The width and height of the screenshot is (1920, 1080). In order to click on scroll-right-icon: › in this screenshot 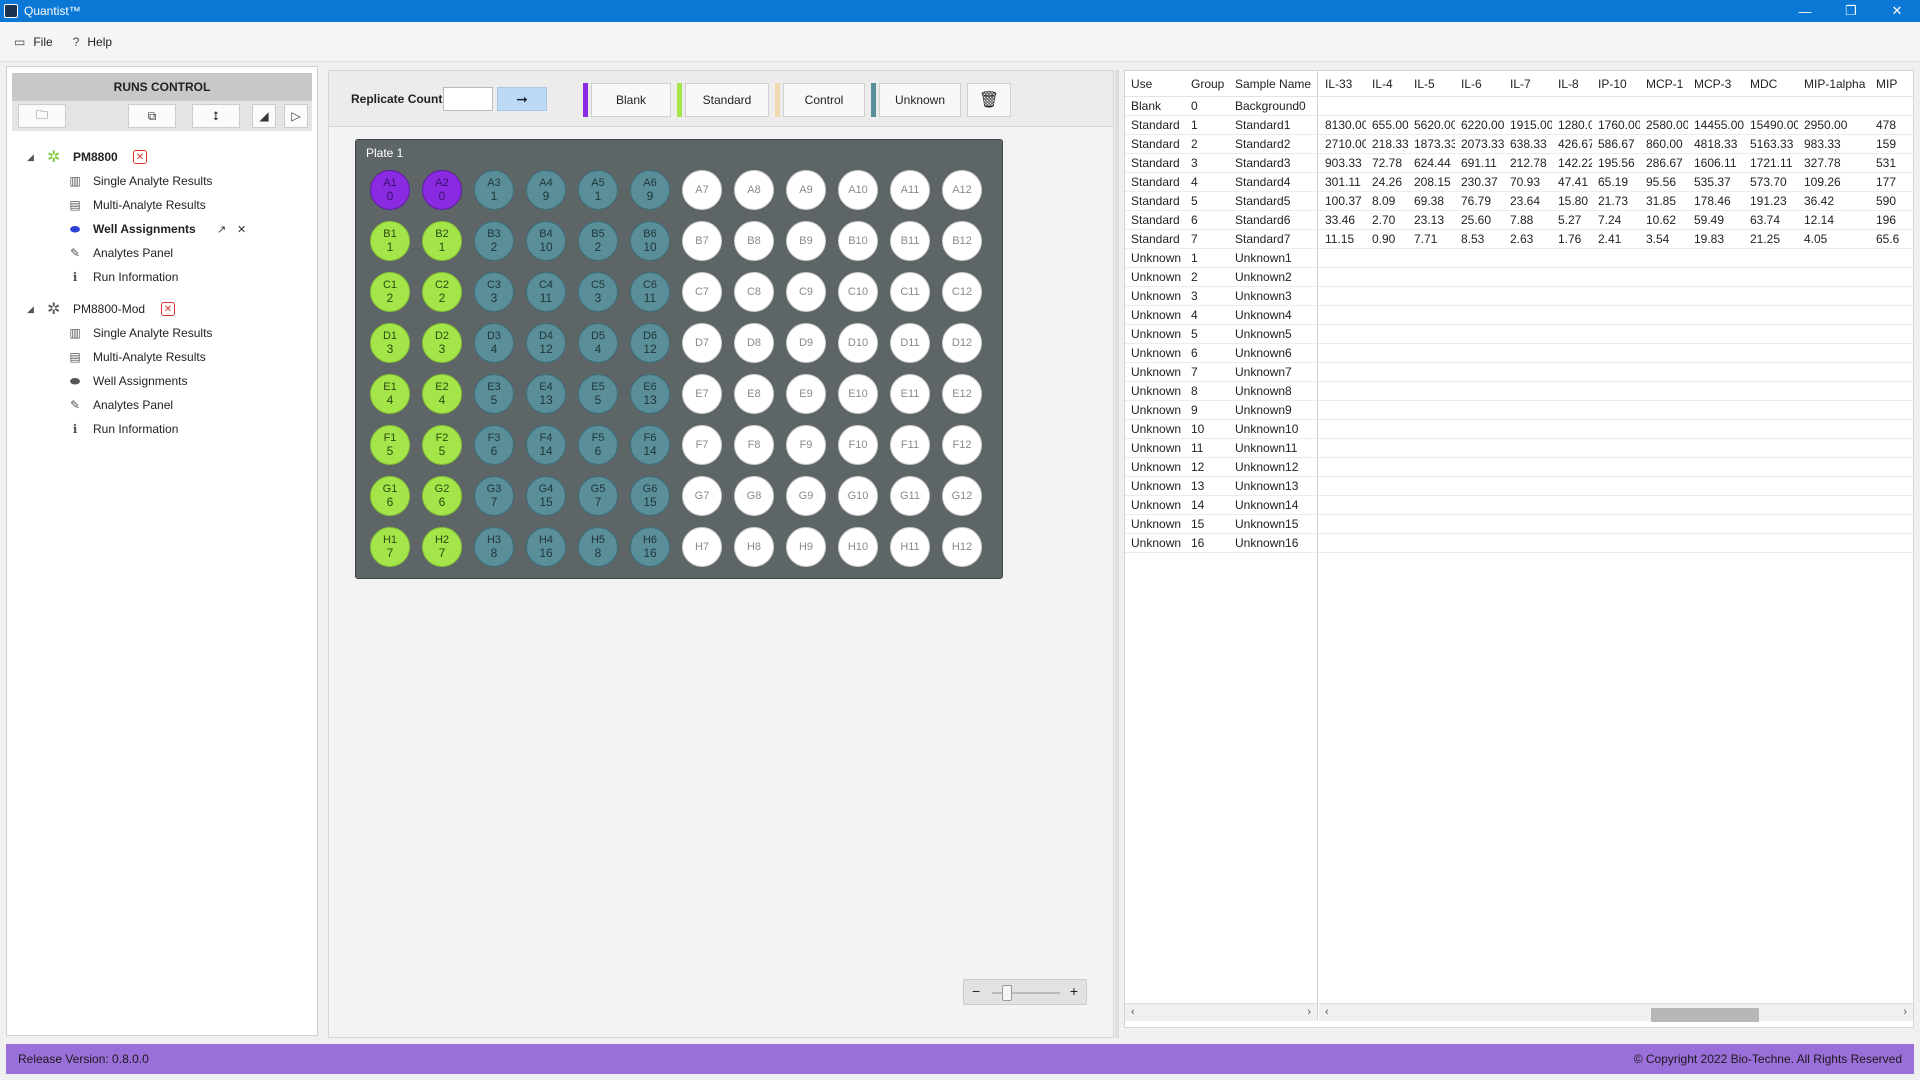, I will do `click(1309, 1012)`.